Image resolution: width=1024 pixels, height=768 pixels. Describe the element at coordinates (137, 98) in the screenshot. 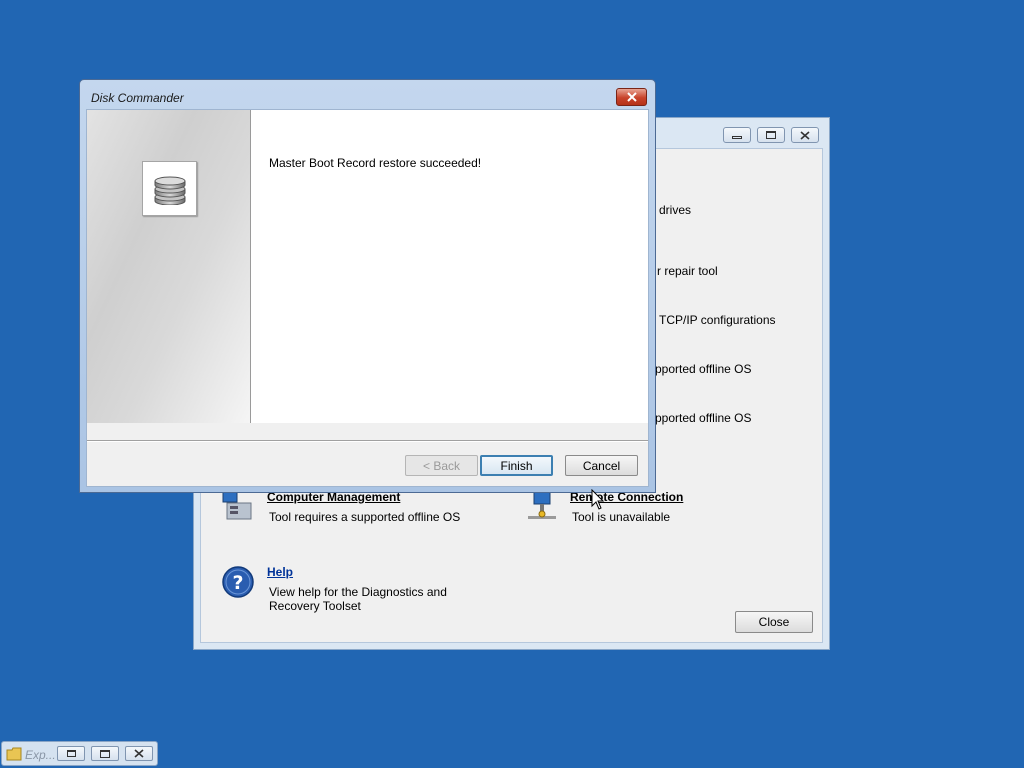

I see `dialog-title: Disk Commander` at that location.